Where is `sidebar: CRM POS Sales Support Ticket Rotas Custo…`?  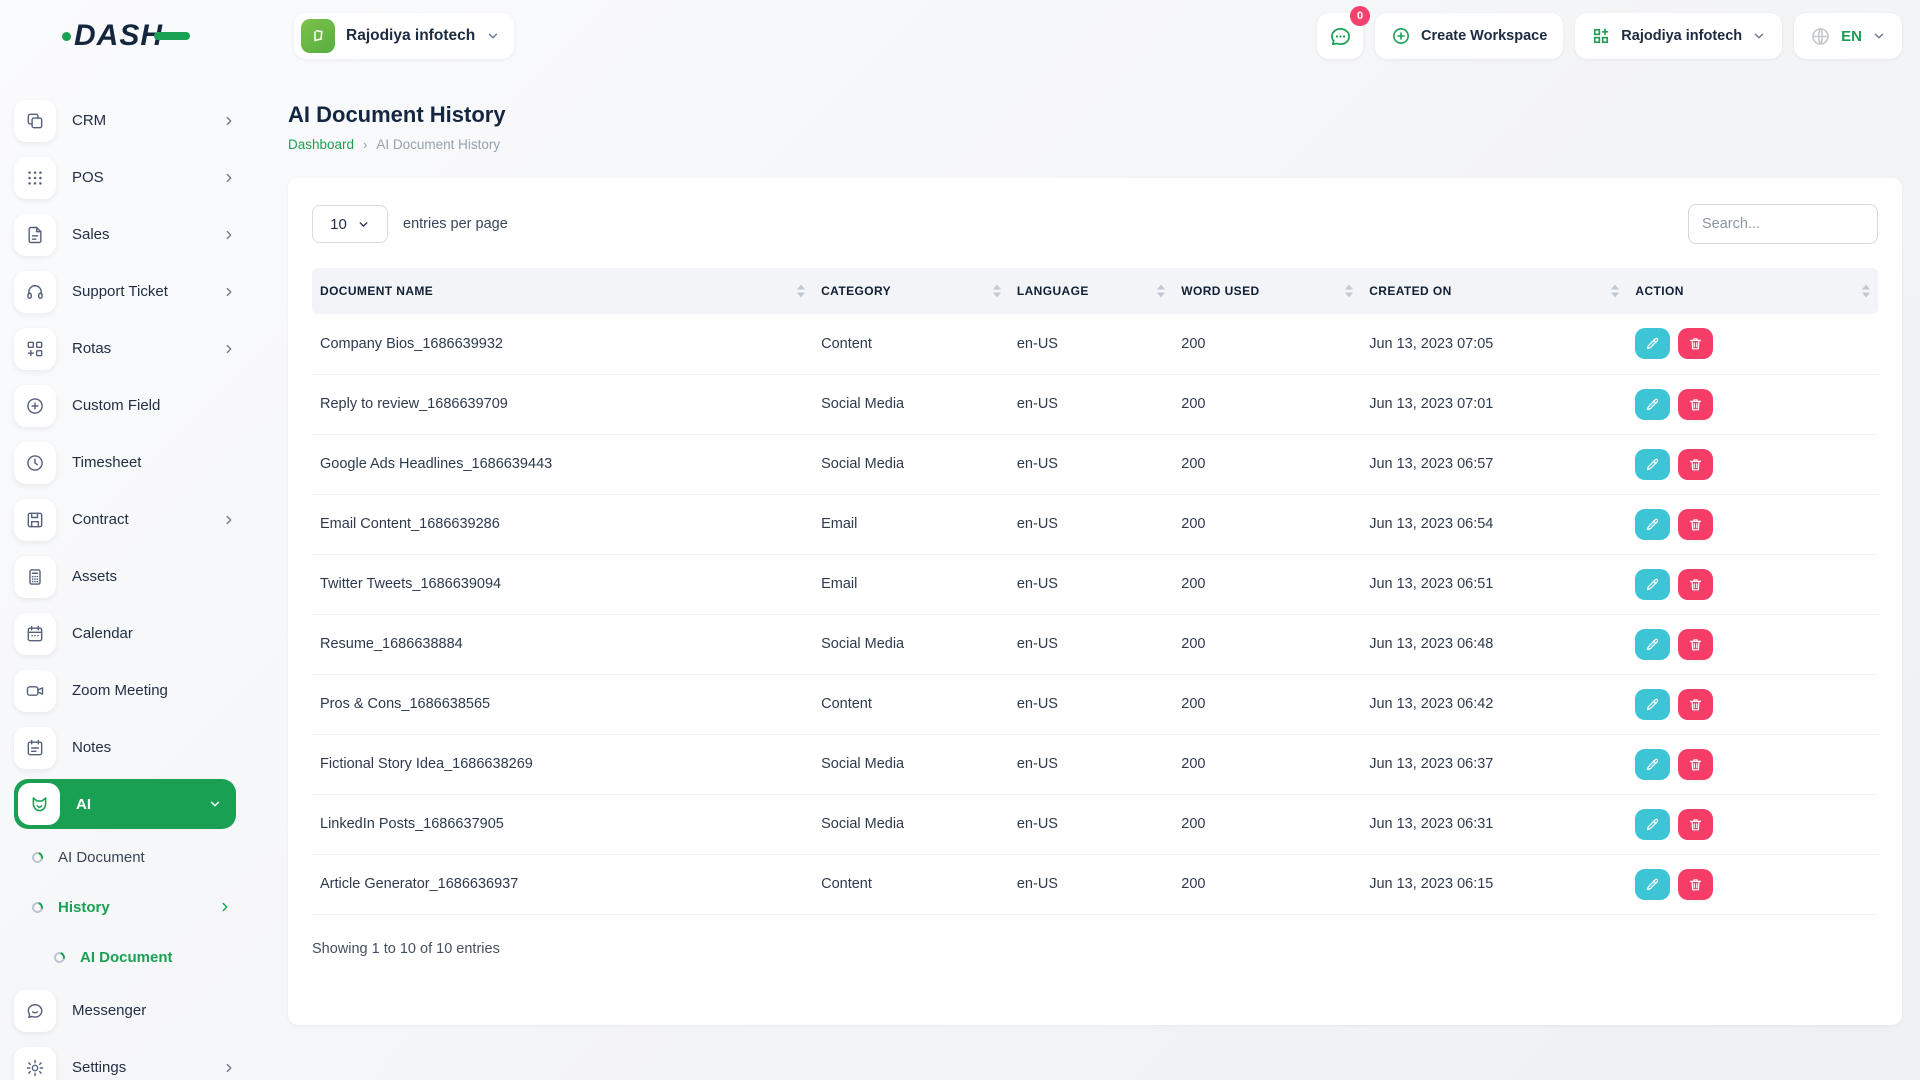
sidebar: CRM POS Sales Support Ticket Rotas Custo… is located at coordinates (126, 576).